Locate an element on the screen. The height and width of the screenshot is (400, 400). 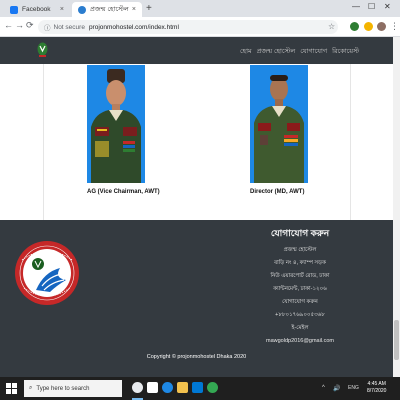
info-icon: ⓘ is located at coordinates (47, 27).